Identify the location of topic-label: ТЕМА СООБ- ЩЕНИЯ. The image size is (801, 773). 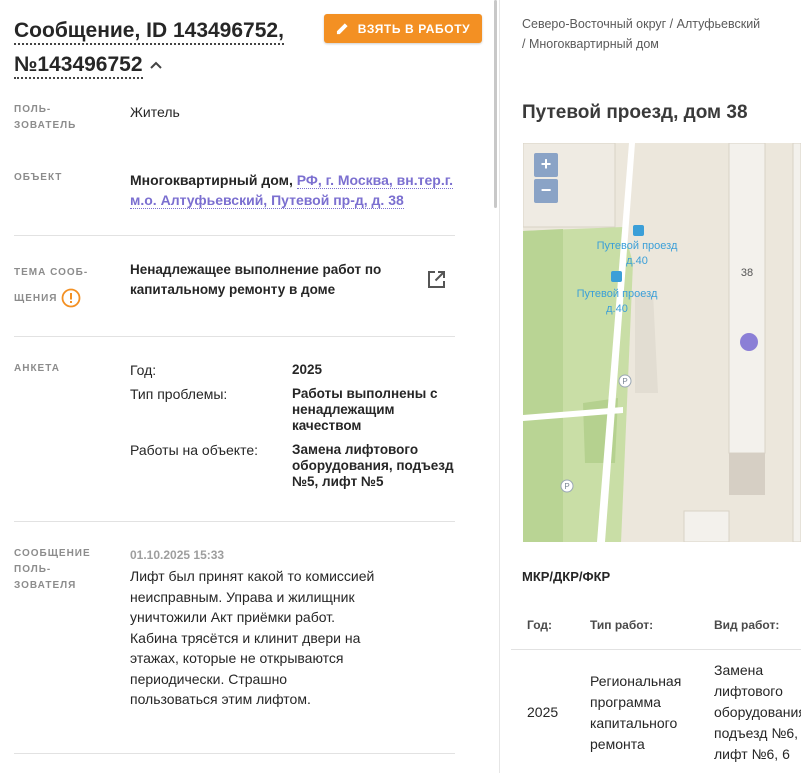
(51, 286).